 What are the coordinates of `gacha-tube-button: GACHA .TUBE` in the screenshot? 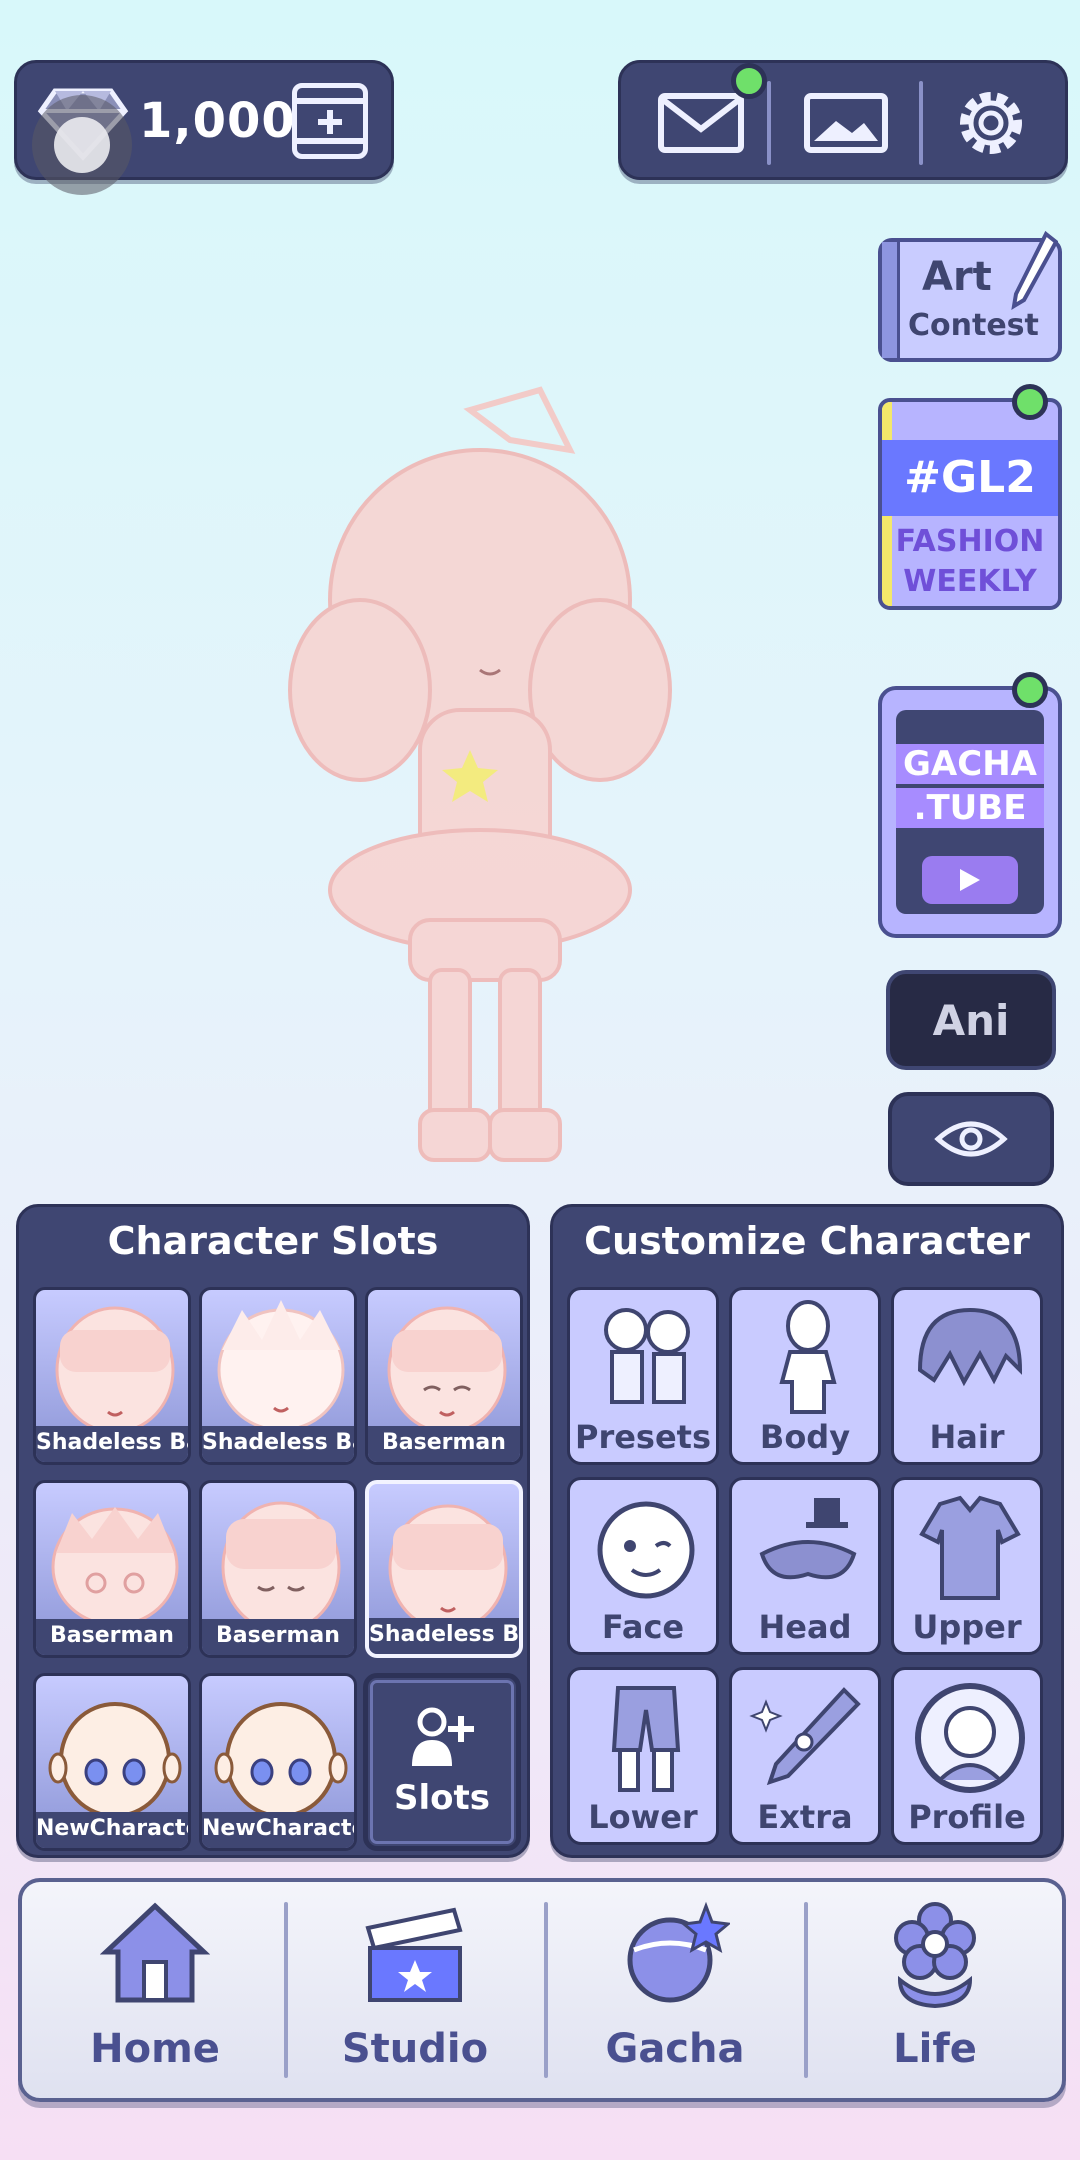 It's located at (970, 812).